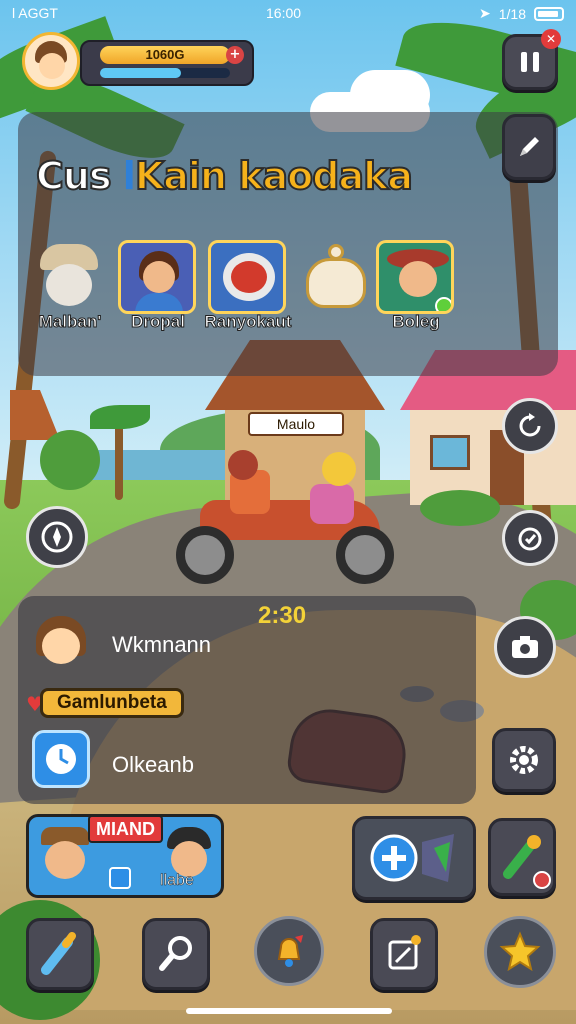 This screenshot has width=576, height=1024. I want to click on status-right: ➤ 1/18, so click(521, 13).